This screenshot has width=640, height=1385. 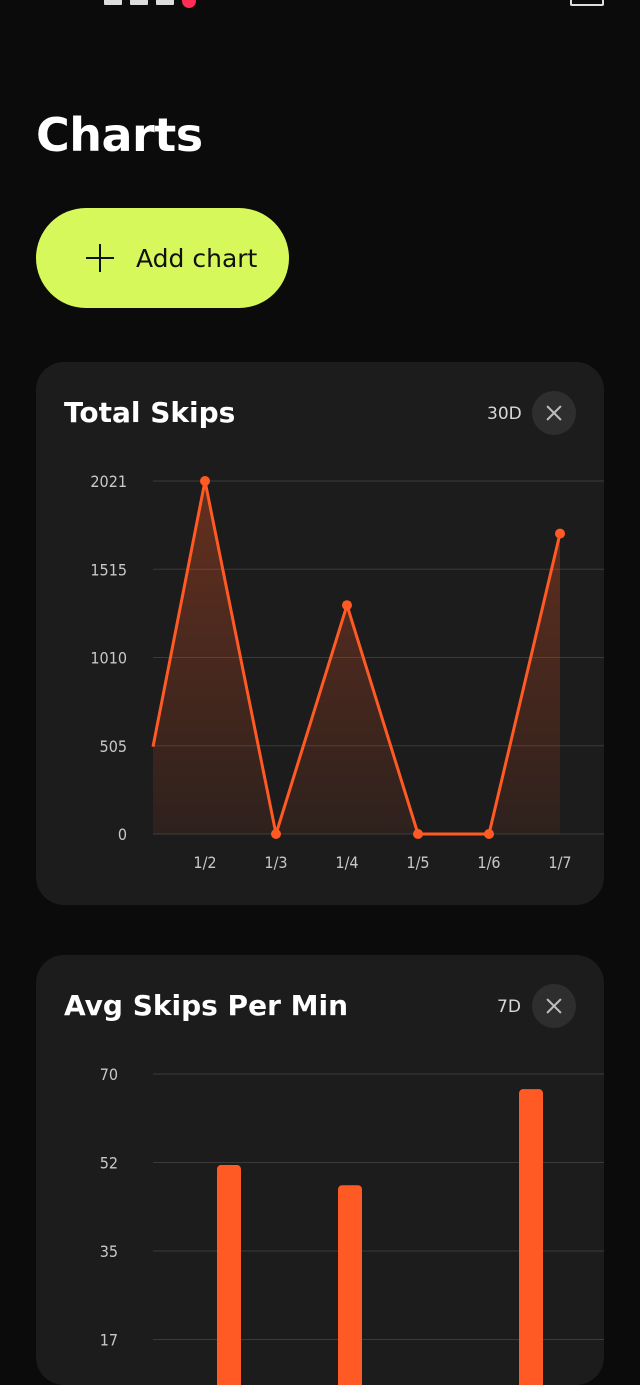 I want to click on y-tick-label: 1515, so click(x=108, y=569).